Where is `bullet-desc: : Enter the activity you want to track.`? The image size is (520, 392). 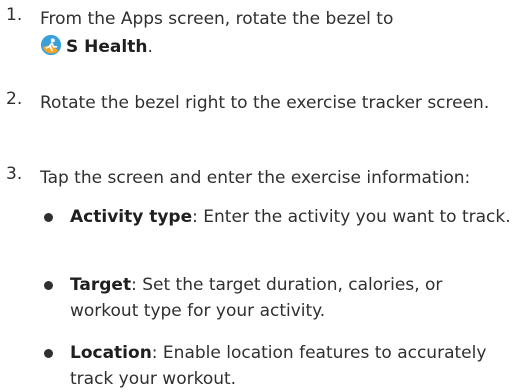
bullet-desc: : Enter the activity you want to track. is located at coordinates (351, 217).